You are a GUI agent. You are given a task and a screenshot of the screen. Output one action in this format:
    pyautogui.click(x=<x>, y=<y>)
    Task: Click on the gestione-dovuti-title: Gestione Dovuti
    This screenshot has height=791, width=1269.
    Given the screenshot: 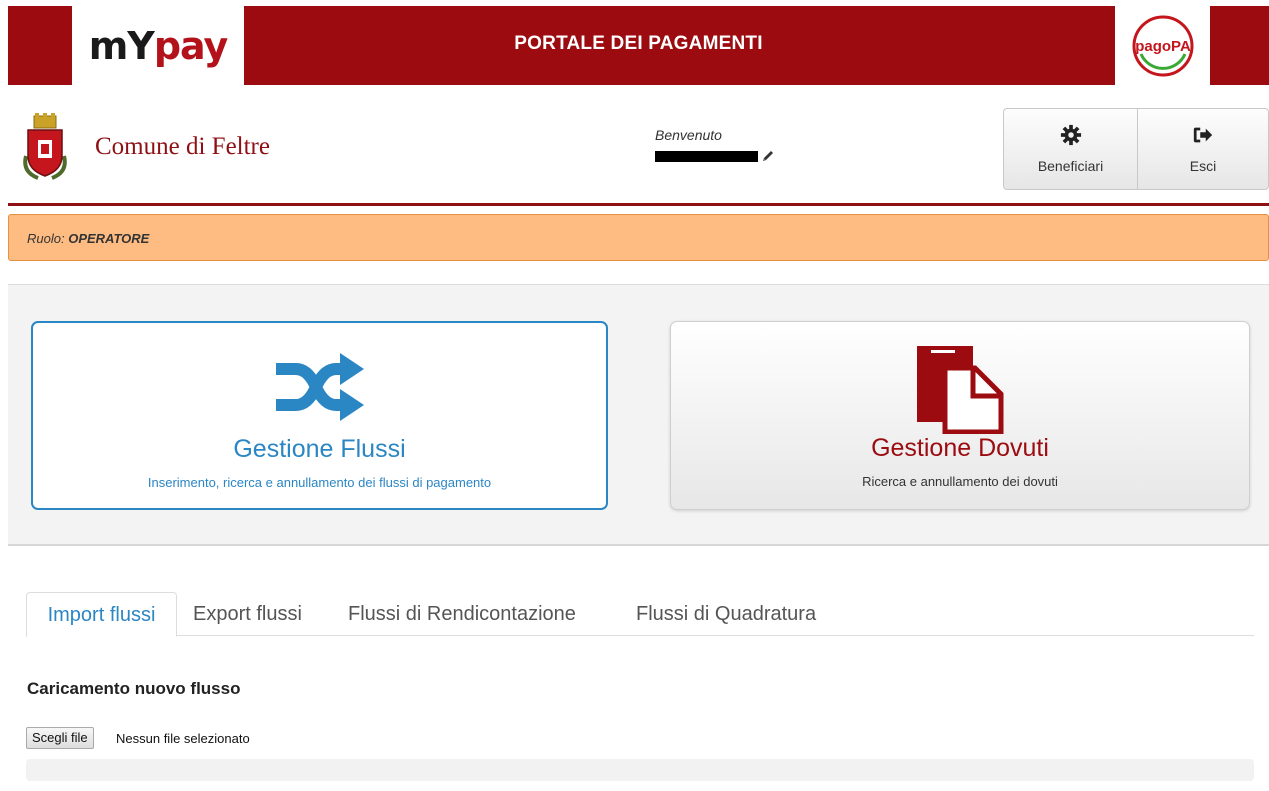 What is the action you would take?
    pyautogui.click(x=960, y=448)
    